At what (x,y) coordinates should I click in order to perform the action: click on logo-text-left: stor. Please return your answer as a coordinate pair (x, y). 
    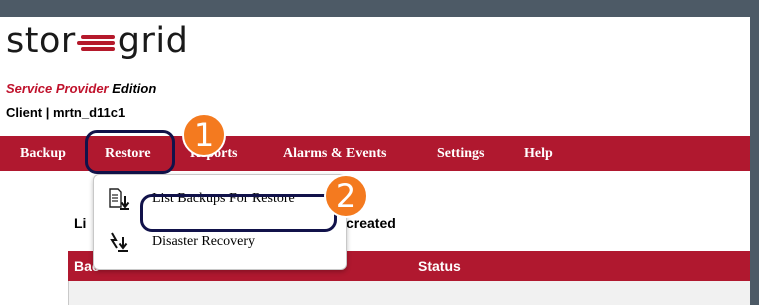
    Looking at the image, I should click on (41, 41).